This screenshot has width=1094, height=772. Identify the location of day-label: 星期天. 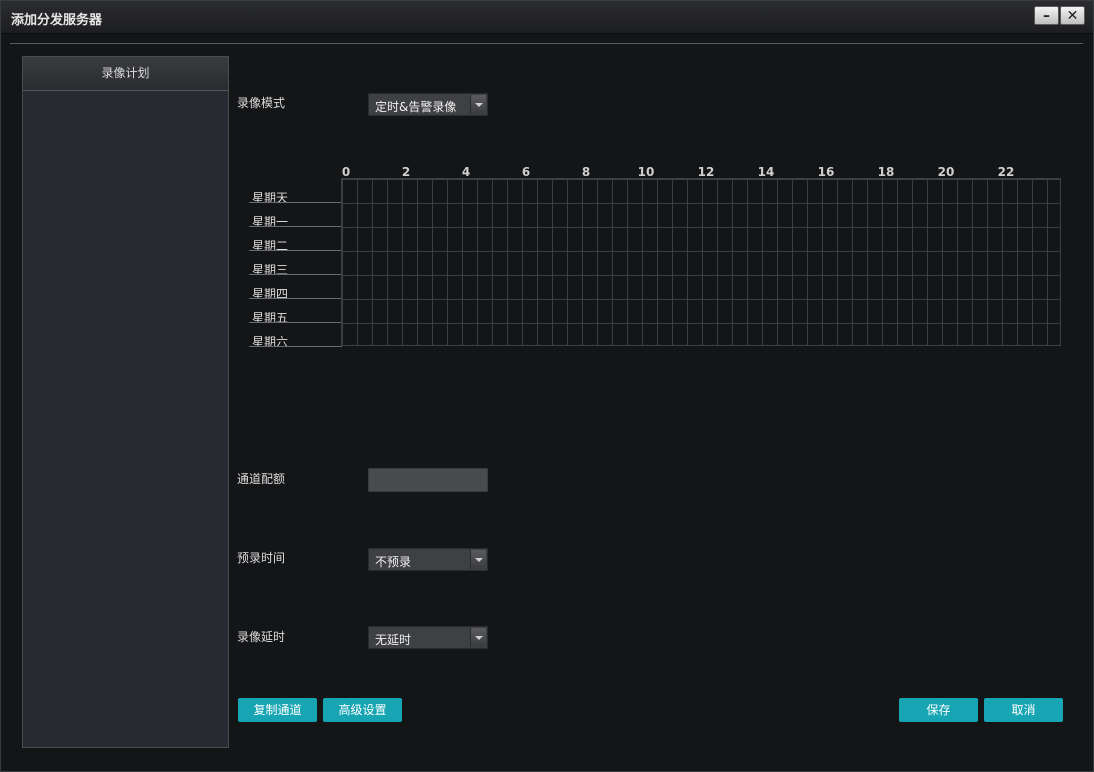
(270, 198).